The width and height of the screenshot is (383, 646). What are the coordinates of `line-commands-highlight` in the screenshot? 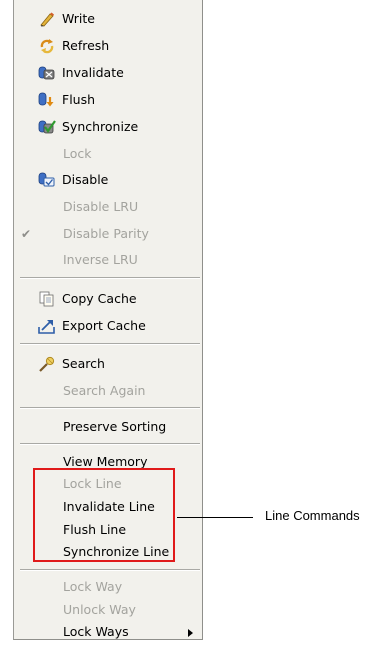 It's located at (104, 515).